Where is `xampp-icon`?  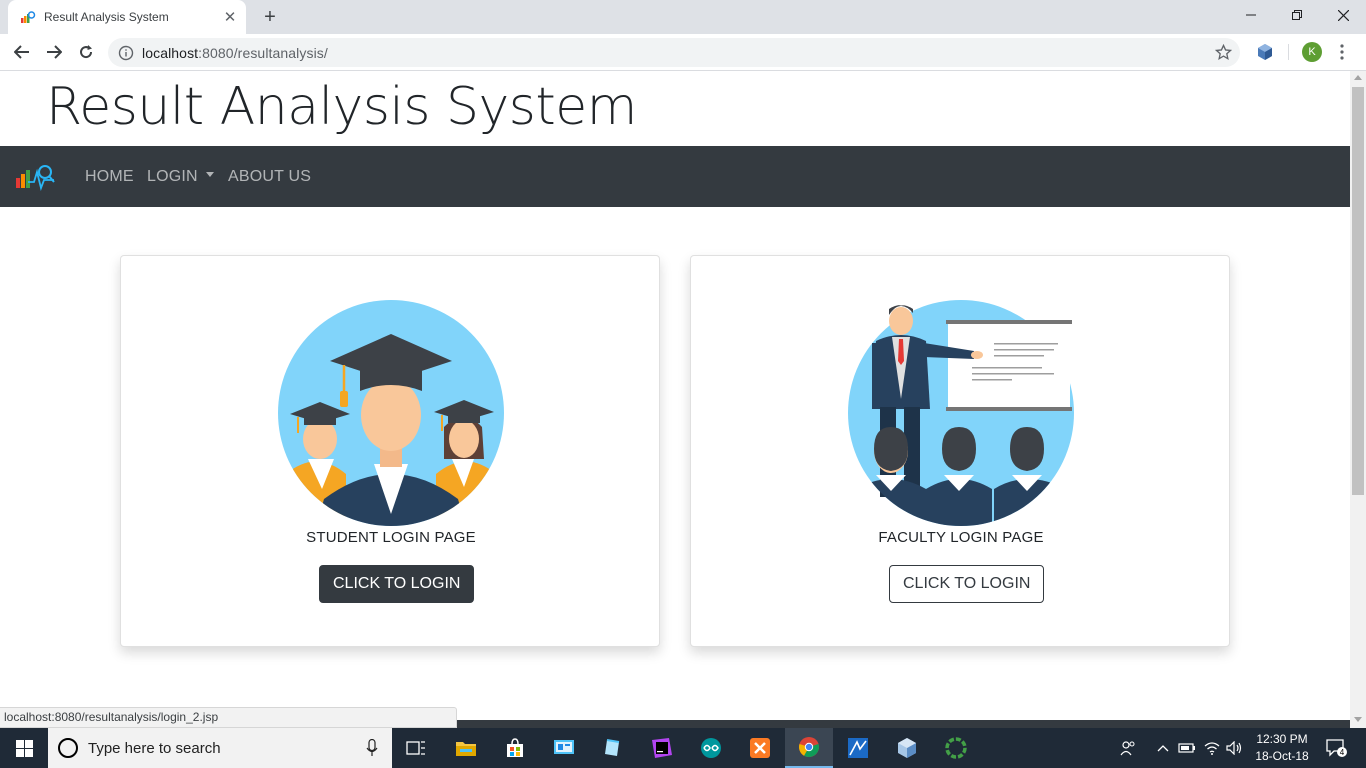
xampp-icon is located at coordinates (760, 748).